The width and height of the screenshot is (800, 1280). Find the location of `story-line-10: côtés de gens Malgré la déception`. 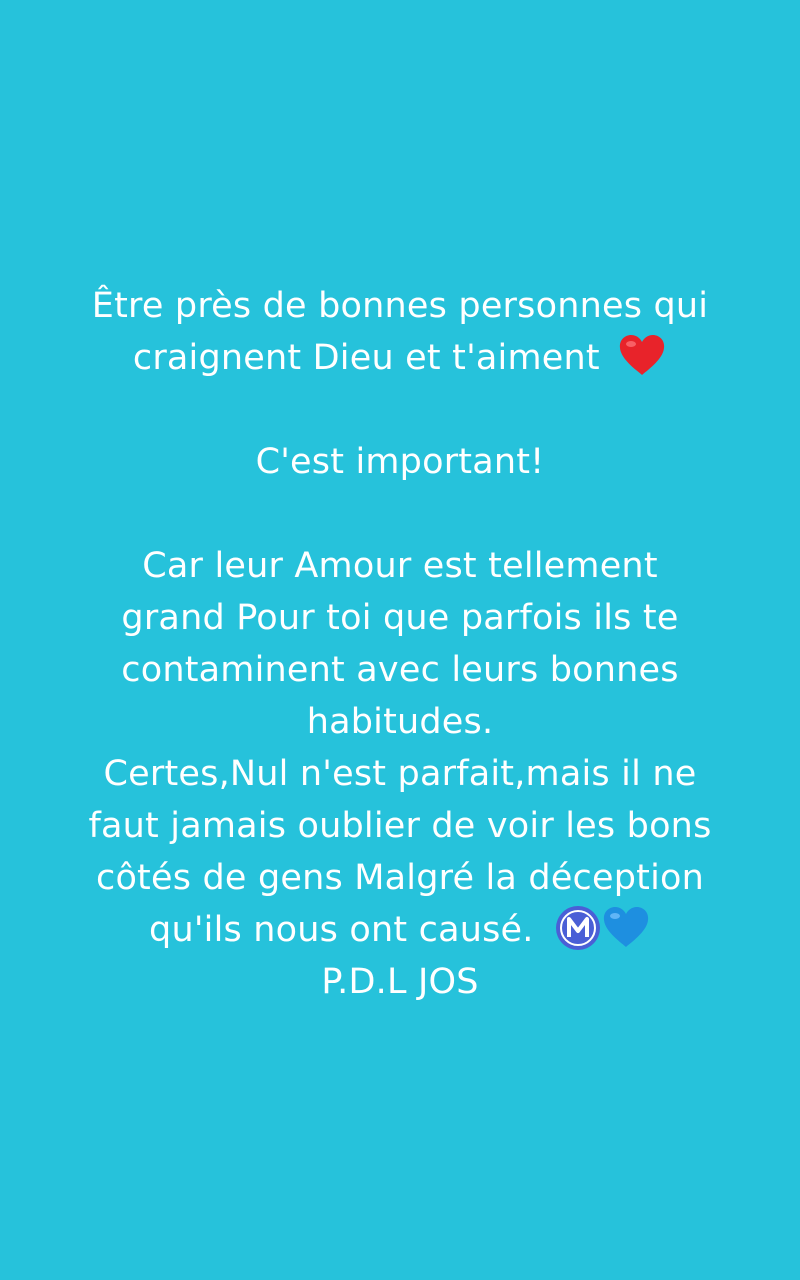

story-line-10: côtés de gens Malgré la déception is located at coordinates (400, 878).